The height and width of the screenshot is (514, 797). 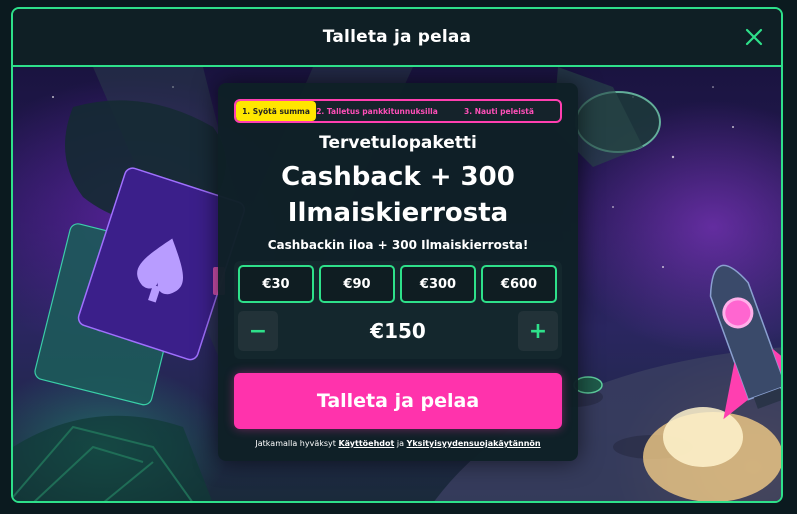 I want to click on step-3: 3. Nauti peleistä, so click(x=499, y=111).